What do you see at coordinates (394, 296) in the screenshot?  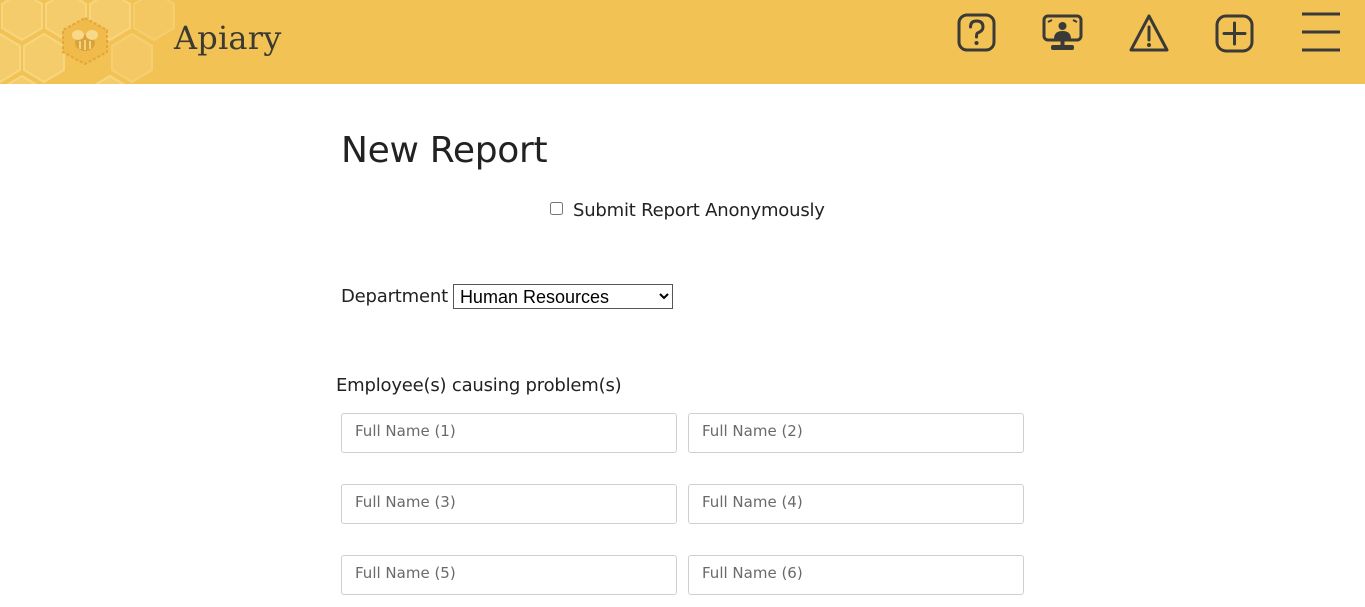 I see `department-label: Department` at bounding box center [394, 296].